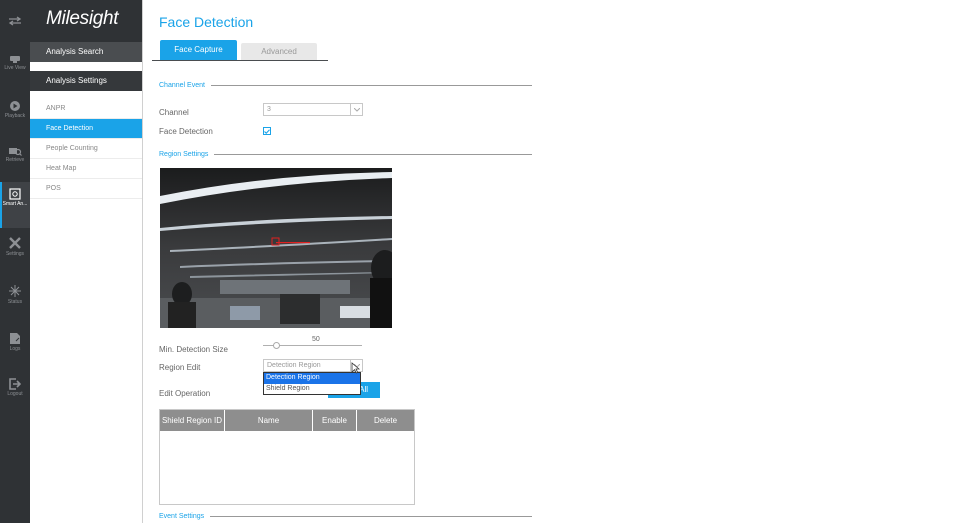 The image size is (955, 523). Describe the element at coordinates (184, 154) in the screenshot. I see `section-title: Region Settings` at that location.